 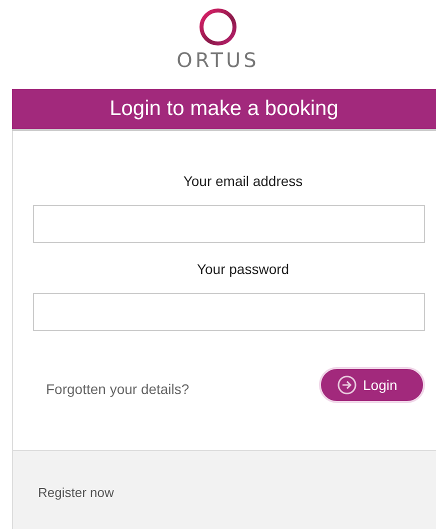 I want to click on forgot-details-link: Forgotten your details?, so click(x=118, y=389).